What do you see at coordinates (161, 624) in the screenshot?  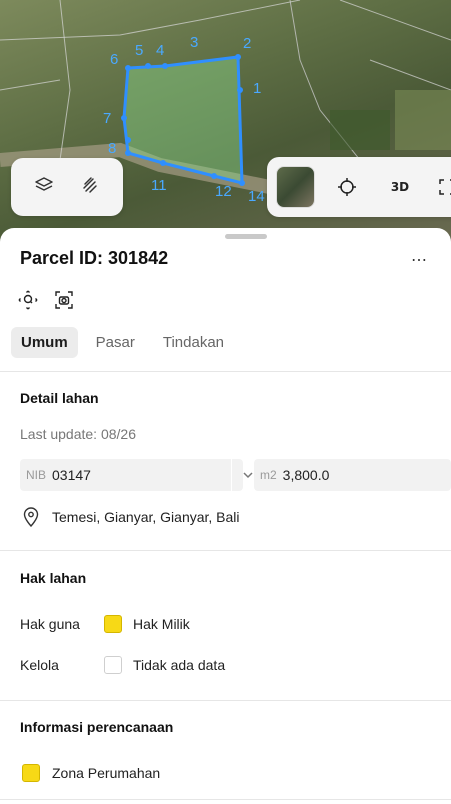 I see `rights-value-hak-guna: Hak Milik` at bounding box center [161, 624].